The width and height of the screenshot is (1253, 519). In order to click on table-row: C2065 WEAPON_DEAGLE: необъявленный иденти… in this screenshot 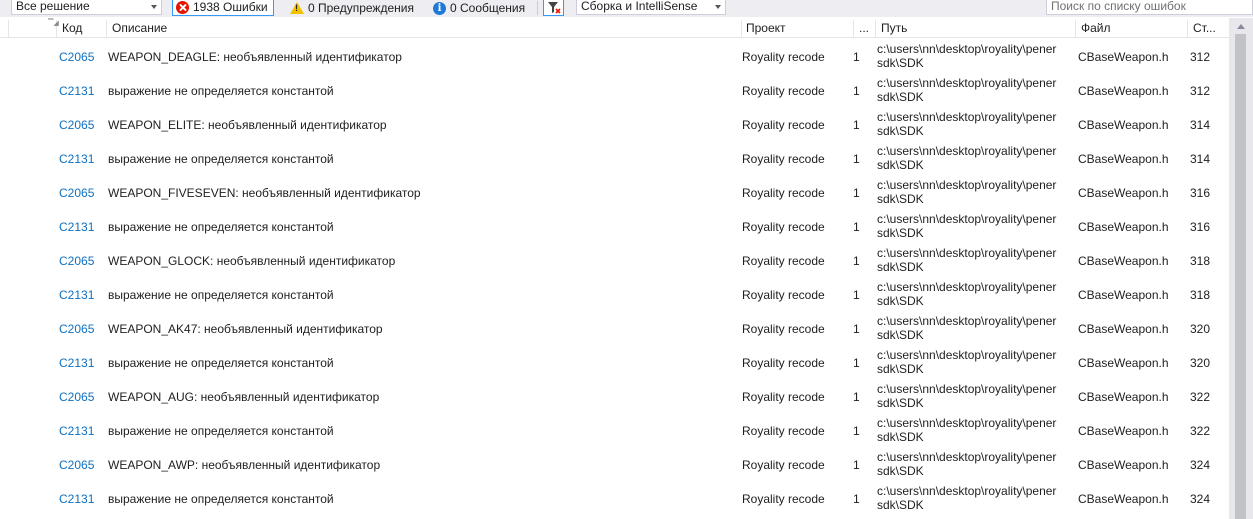, I will do `click(614, 56)`.